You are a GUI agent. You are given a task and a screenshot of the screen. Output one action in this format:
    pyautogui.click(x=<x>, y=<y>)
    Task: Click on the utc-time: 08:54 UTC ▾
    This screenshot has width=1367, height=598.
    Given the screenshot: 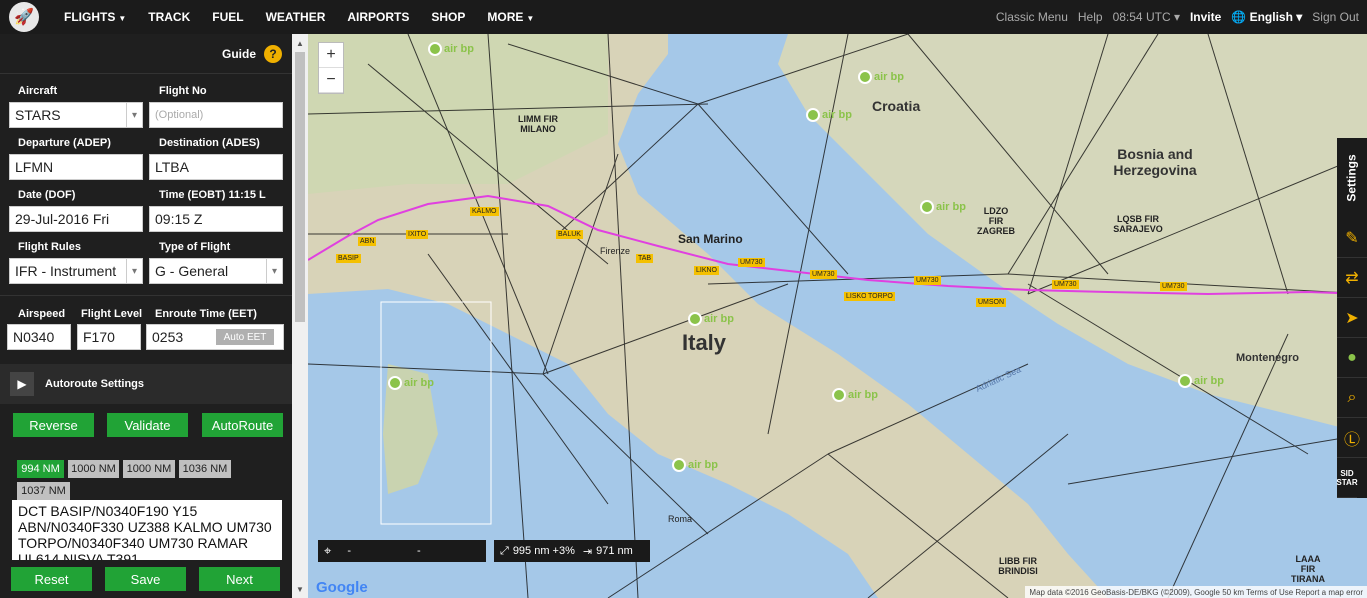 What is the action you would take?
    pyautogui.click(x=1146, y=17)
    